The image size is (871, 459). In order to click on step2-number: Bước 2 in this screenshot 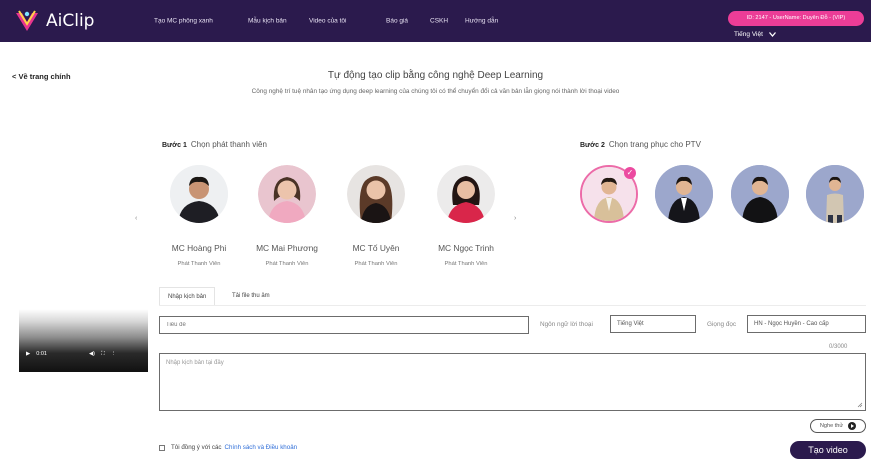, I will do `click(592, 145)`.